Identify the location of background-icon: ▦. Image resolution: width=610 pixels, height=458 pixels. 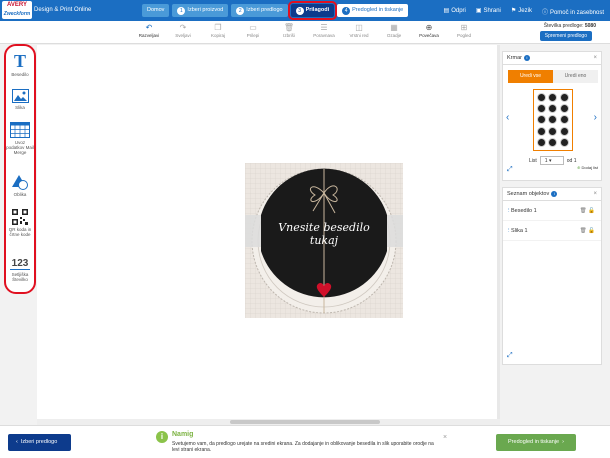
(394, 27).